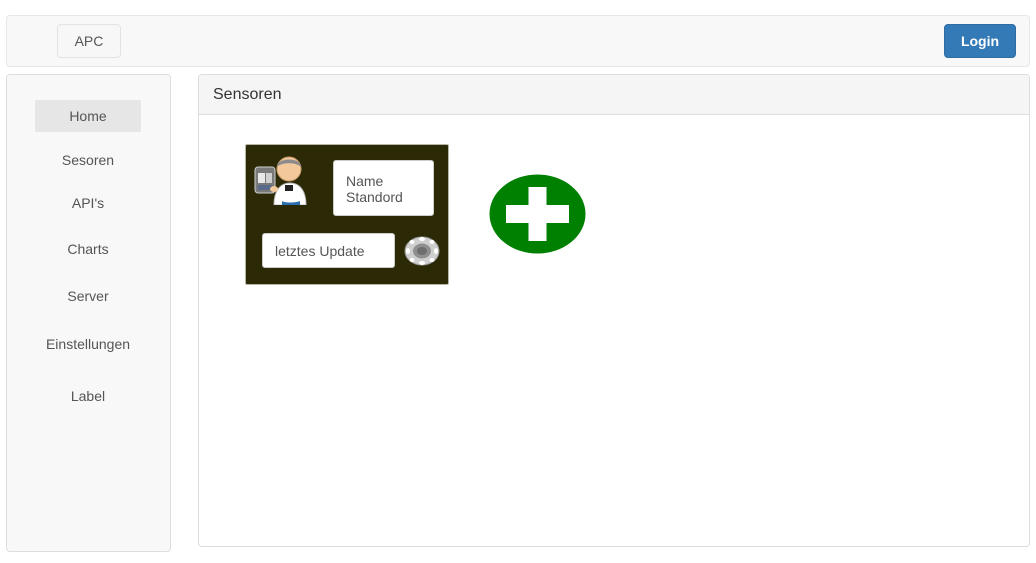 The image size is (1036, 563). I want to click on sensor-name-field: Name Standord, so click(383, 188).